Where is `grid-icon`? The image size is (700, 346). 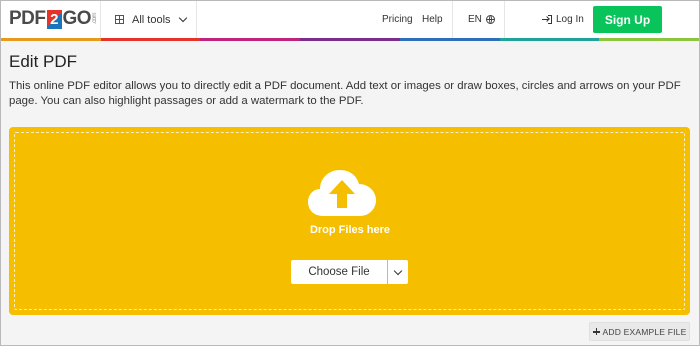 grid-icon is located at coordinates (119, 19).